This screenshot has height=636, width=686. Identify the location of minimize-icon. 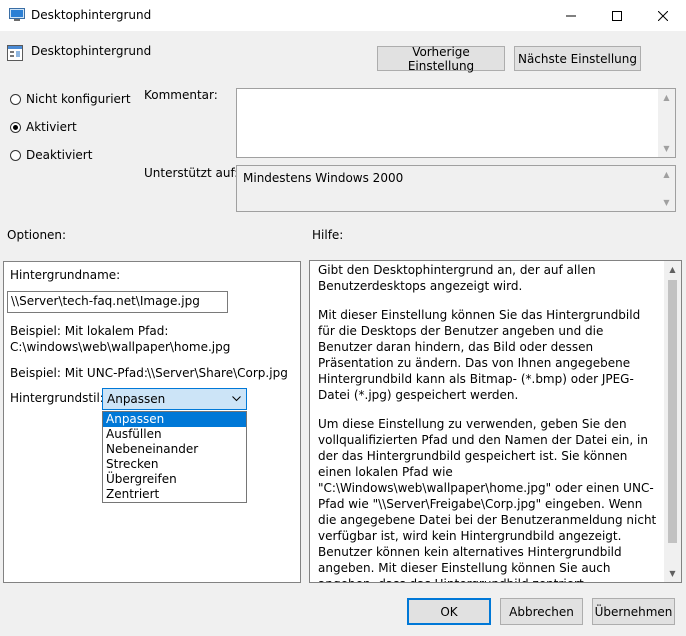
(571, 15).